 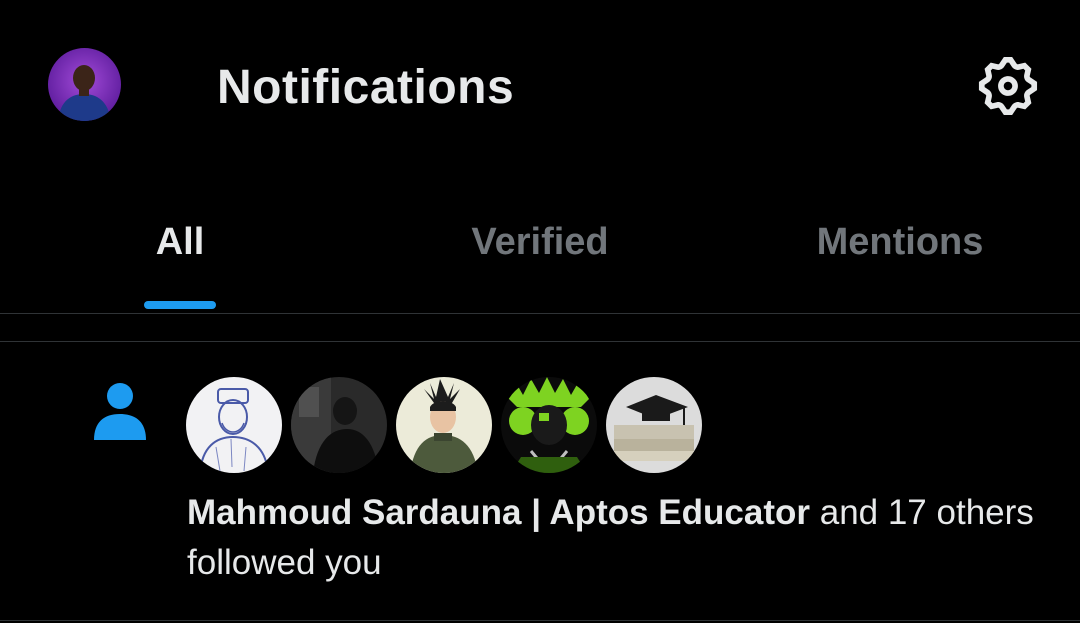 I want to click on avatar-anime-character, so click(x=444, y=425).